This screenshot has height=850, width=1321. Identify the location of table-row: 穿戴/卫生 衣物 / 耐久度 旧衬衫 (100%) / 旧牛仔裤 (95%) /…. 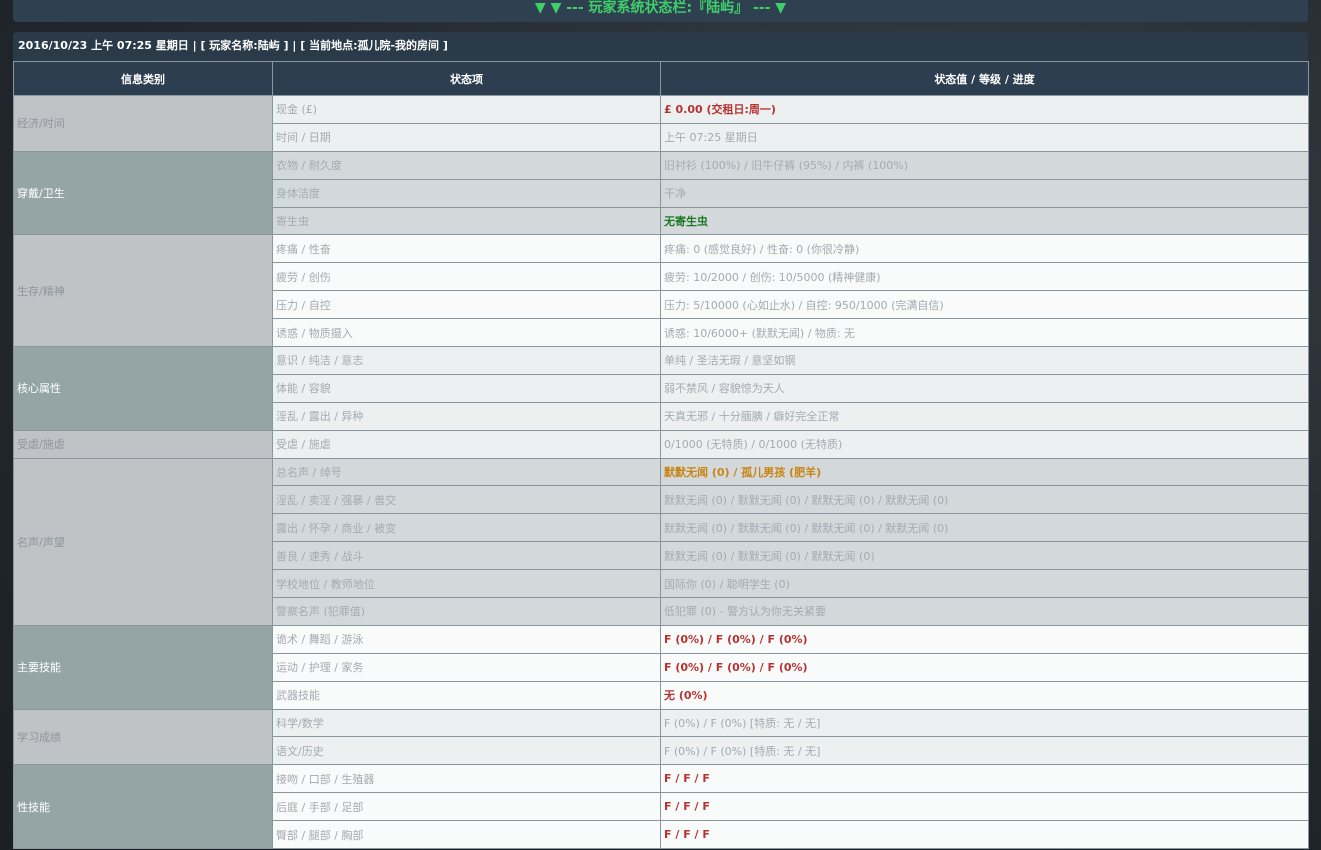
(661, 193).